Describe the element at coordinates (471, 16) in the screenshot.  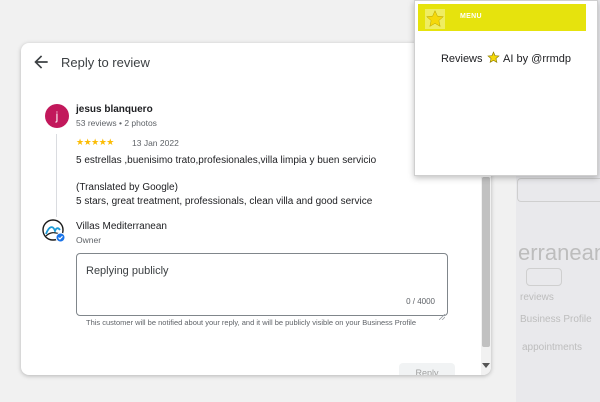
I see `extension-menu-label: MENU` at that location.